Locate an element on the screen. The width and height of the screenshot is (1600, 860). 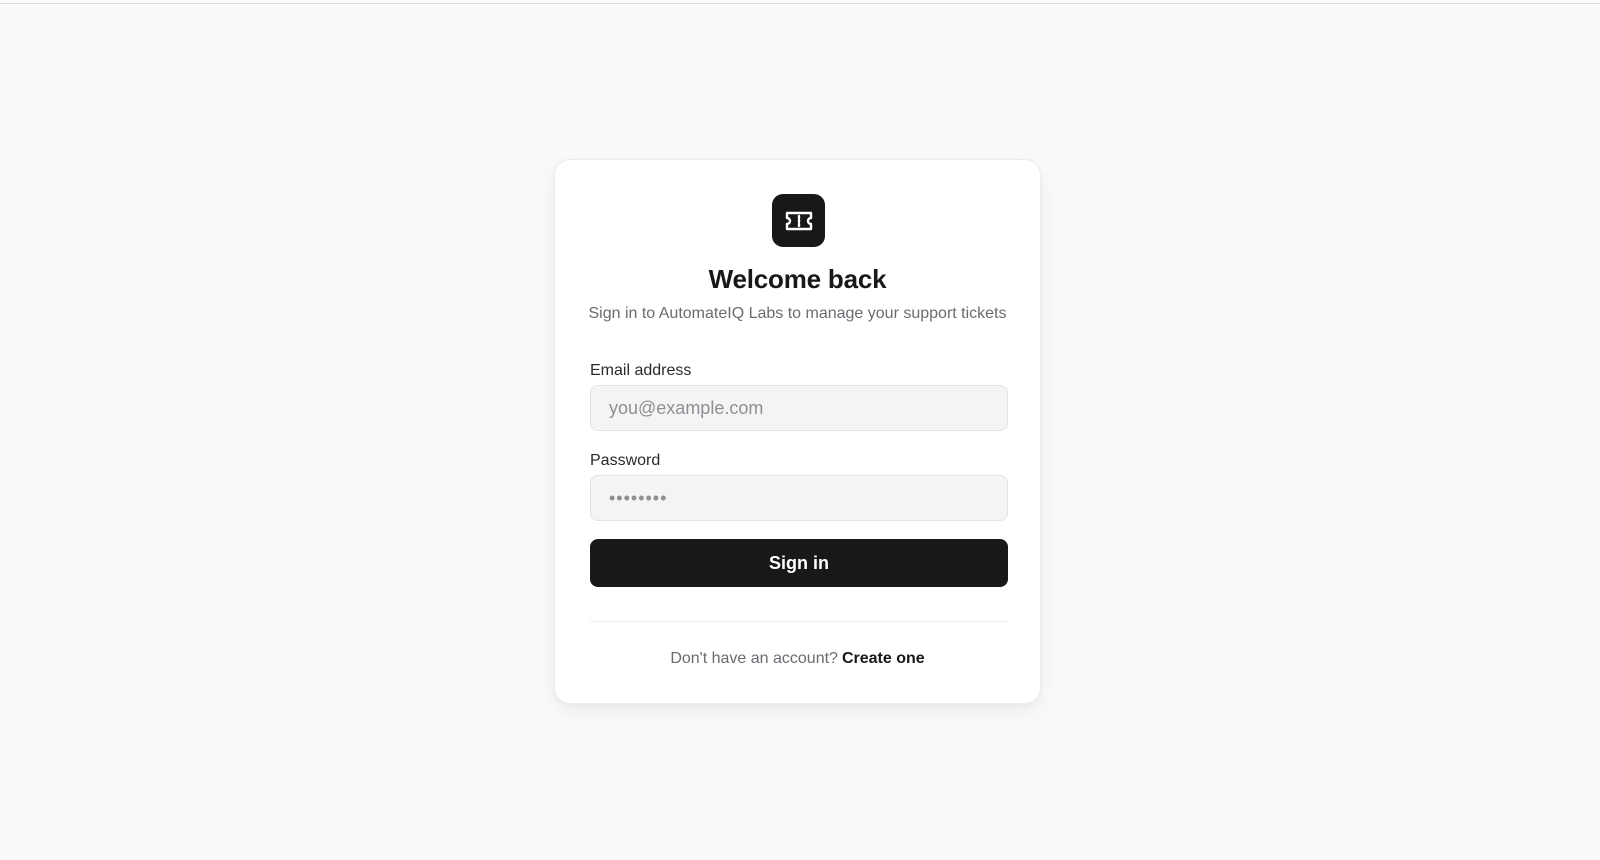
signup-prompt: Don't have an account? Create one is located at coordinates (797, 659).